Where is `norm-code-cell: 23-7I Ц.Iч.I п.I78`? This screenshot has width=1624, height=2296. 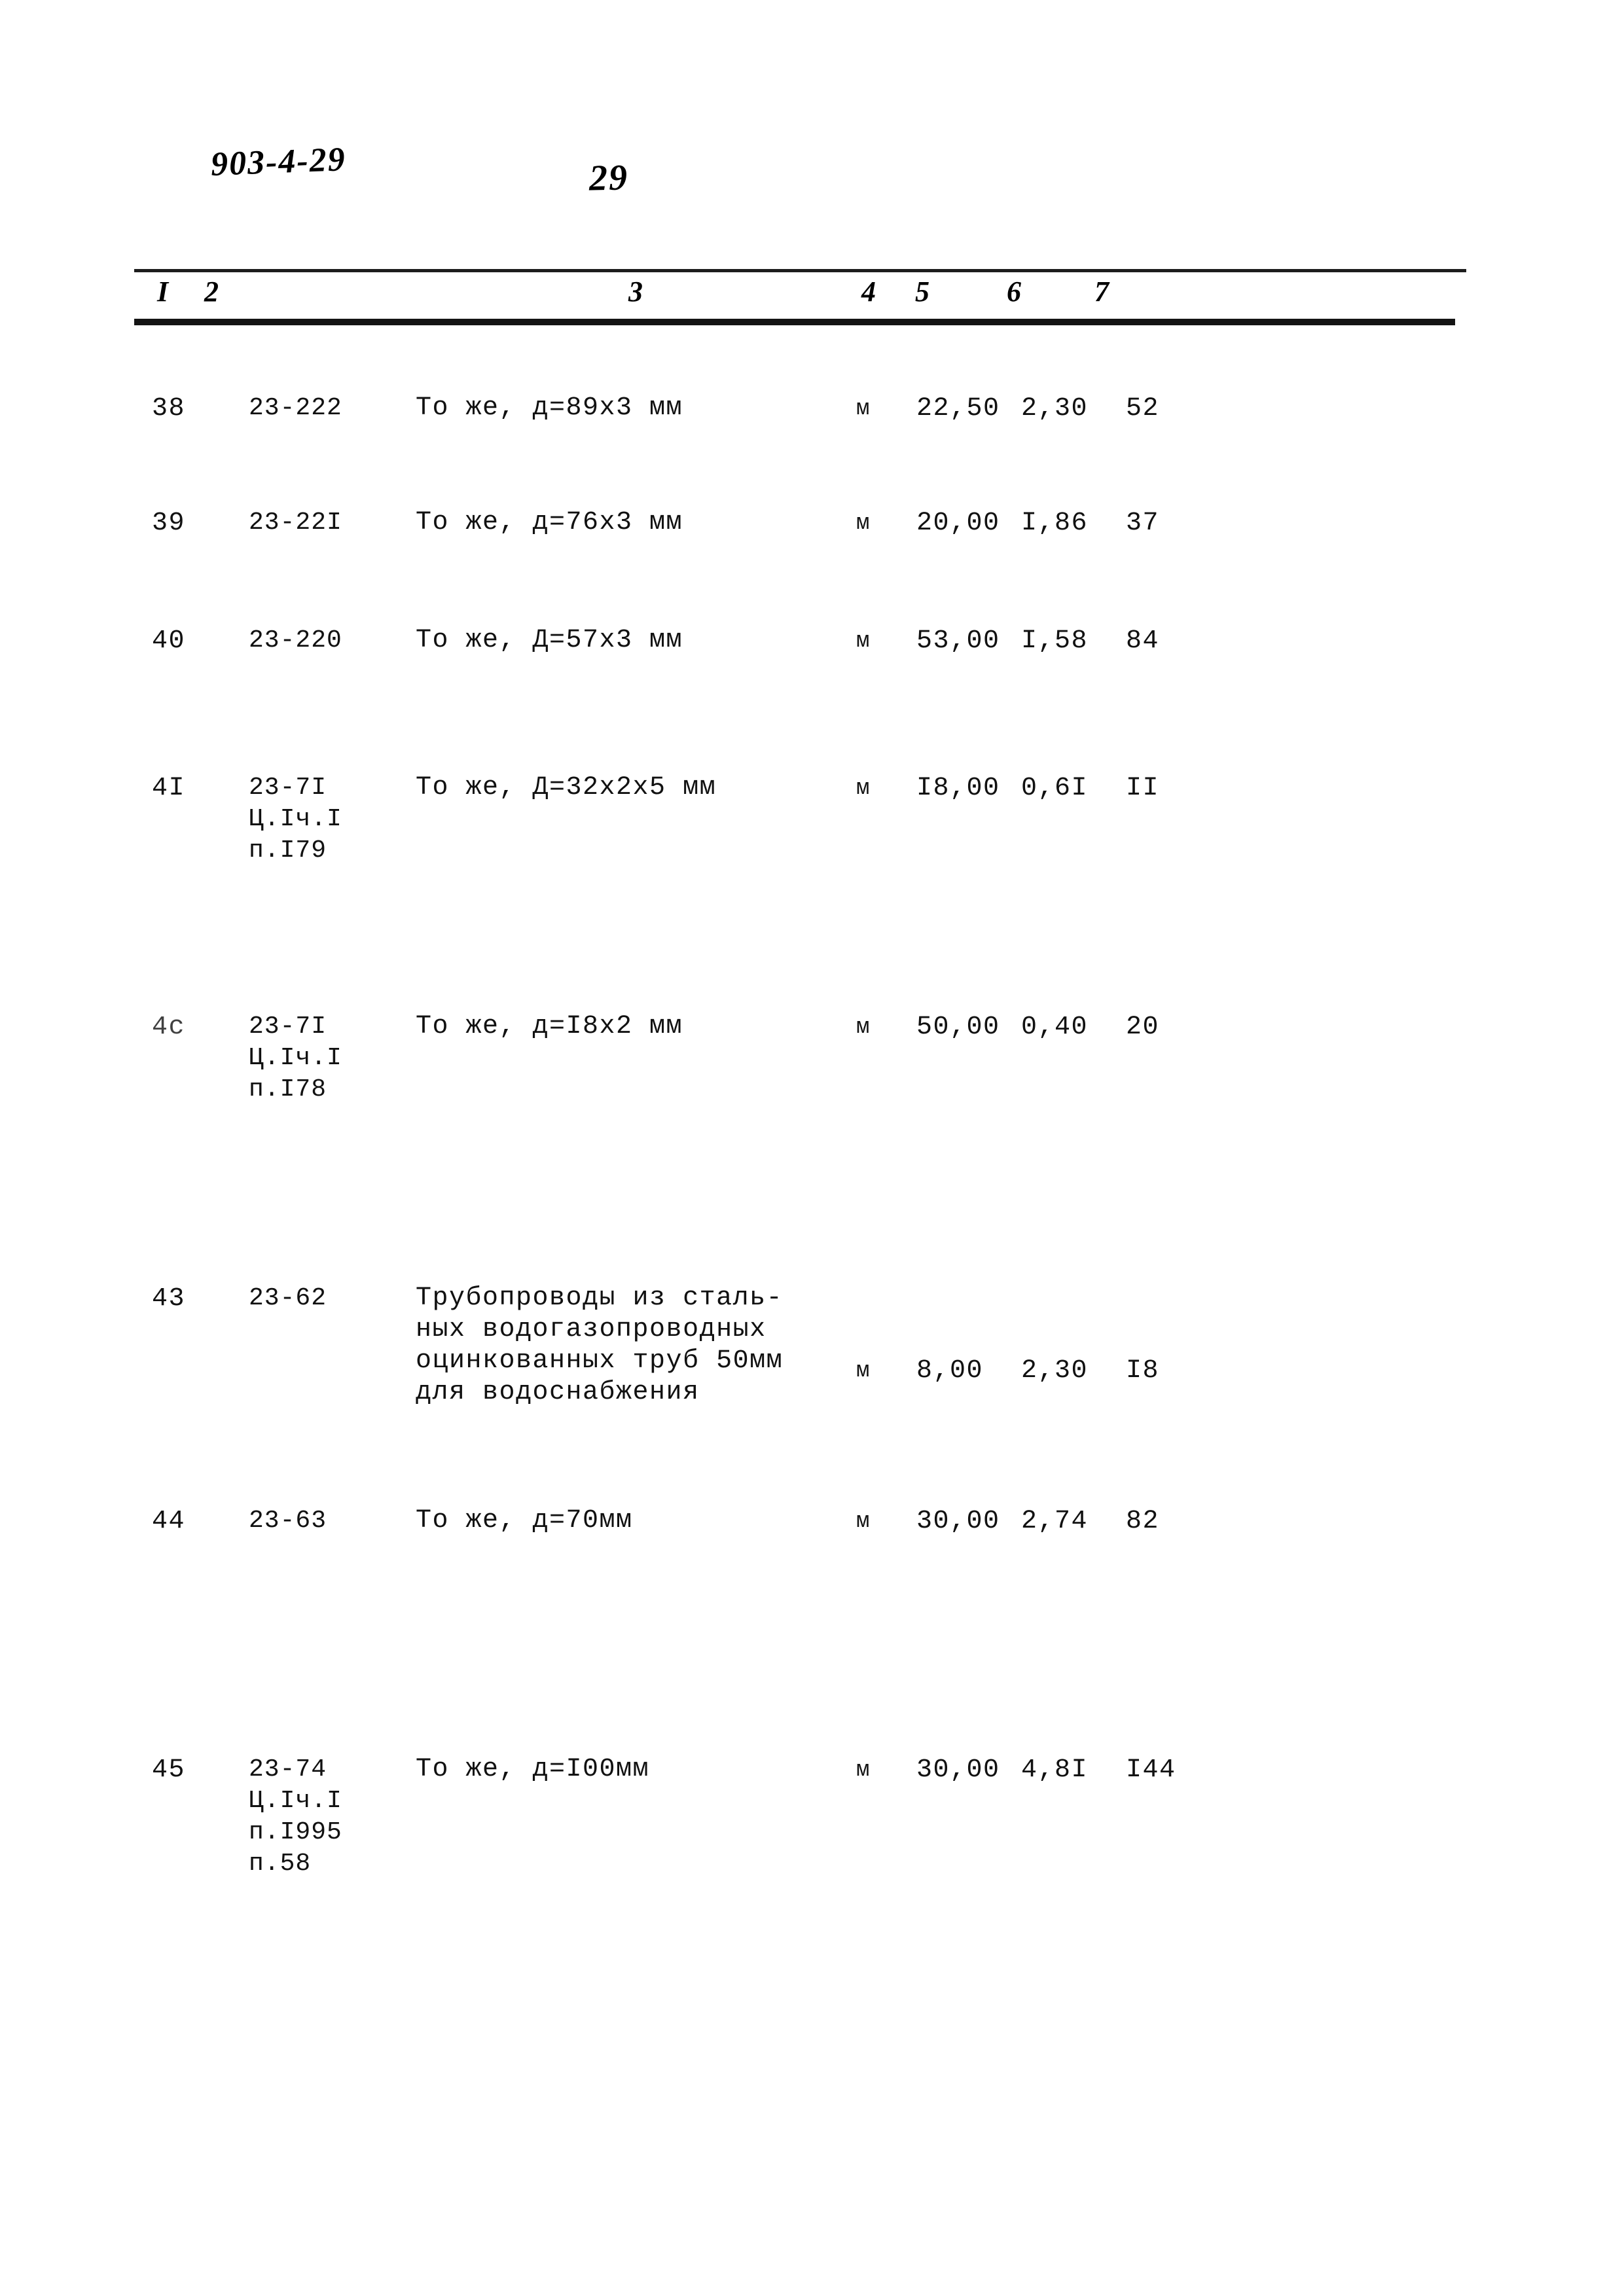
norm-code-cell: 23-7I Ц.Iч.I п.I78 is located at coordinates (295, 1058).